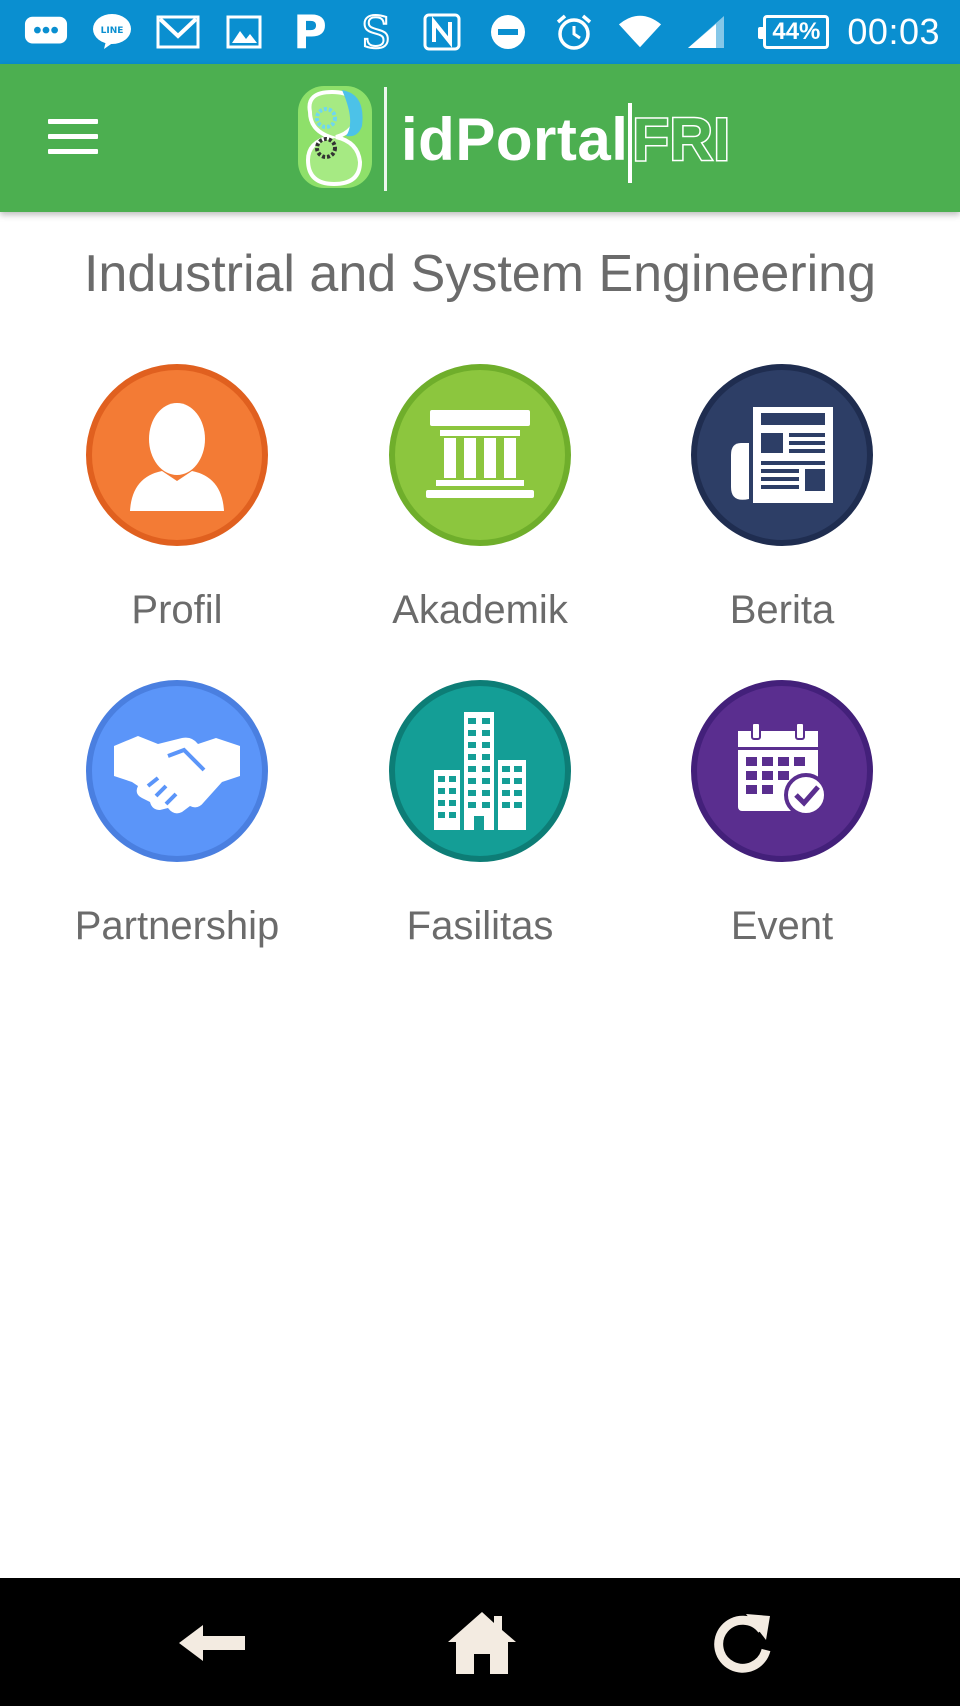 The width and height of the screenshot is (960, 1706). What do you see at coordinates (178, 32) in the screenshot?
I see `gmail-icon` at bounding box center [178, 32].